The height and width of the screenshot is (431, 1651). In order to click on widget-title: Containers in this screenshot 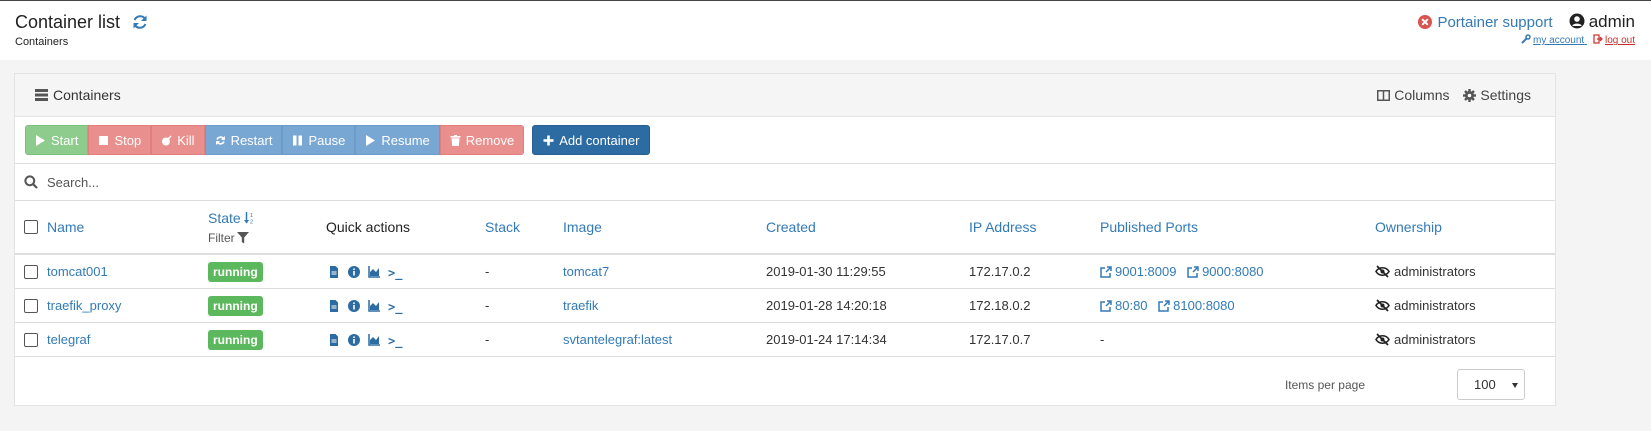, I will do `click(78, 95)`.